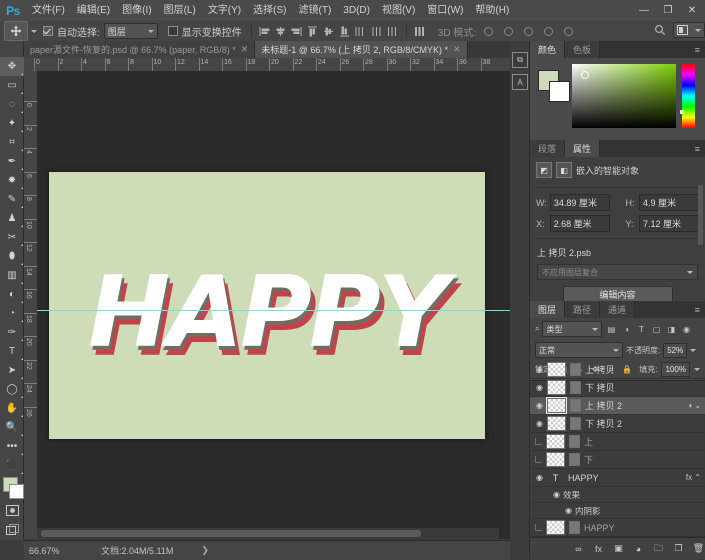 This screenshot has width=705, height=560. I want to click on new-adjustment-layer-icon: ◕, so click(638, 548).